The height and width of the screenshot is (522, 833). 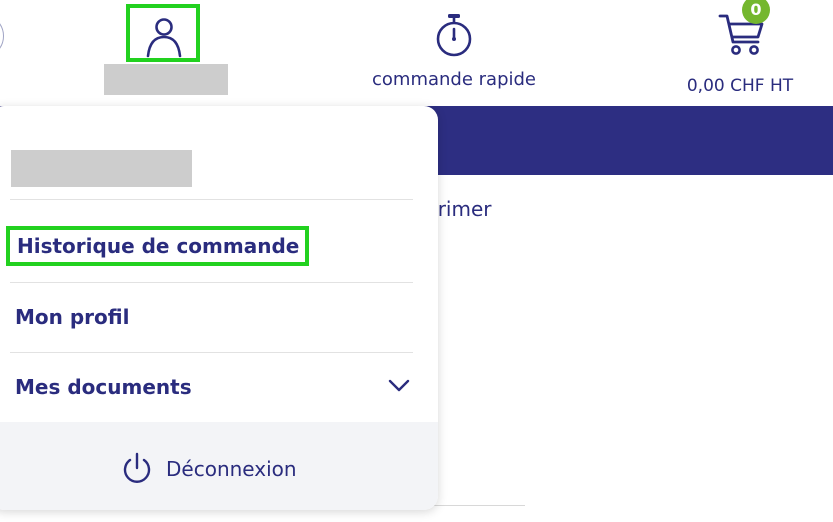 I want to click on chevron-down-icon, so click(x=399, y=386).